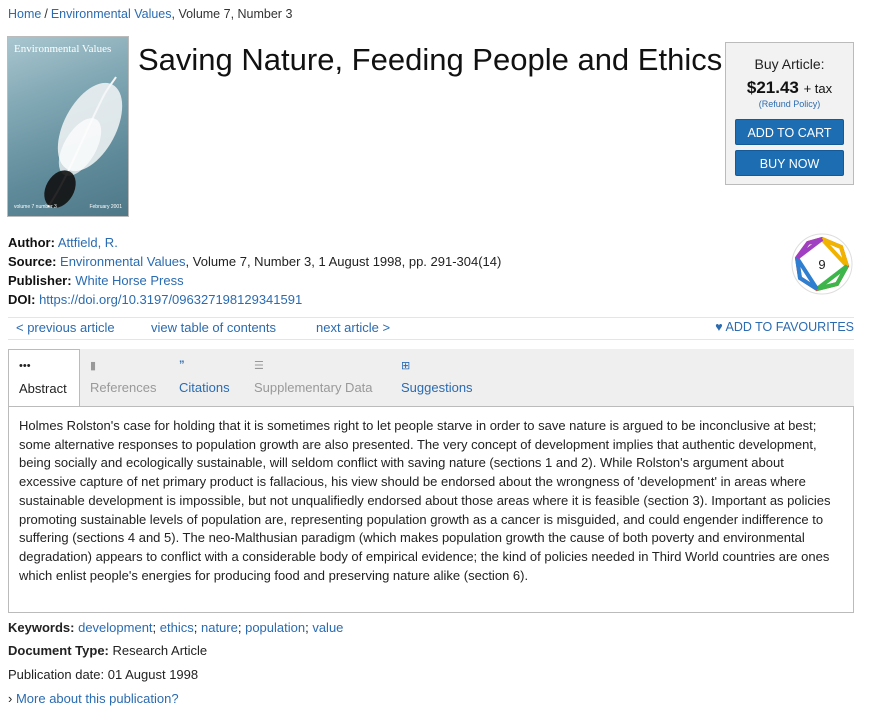 The height and width of the screenshot is (727, 875). I want to click on tab-citations: ” Citations, so click(204, 377).